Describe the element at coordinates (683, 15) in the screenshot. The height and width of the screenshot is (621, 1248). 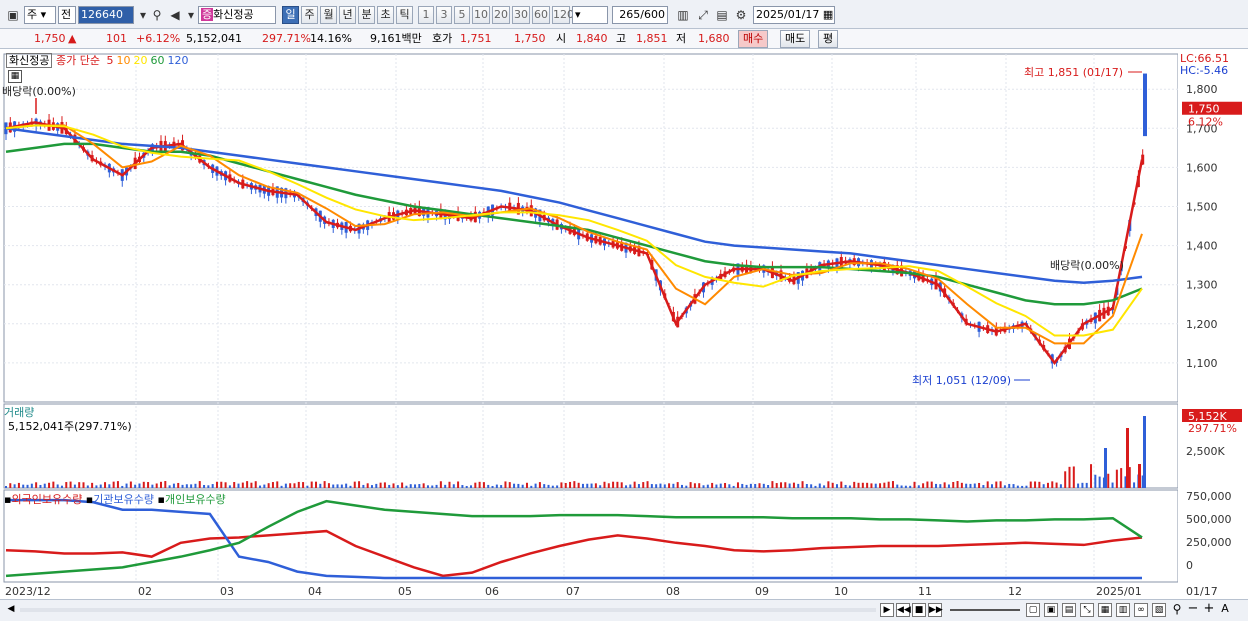
I see `candle-icon: ▥` at that location.